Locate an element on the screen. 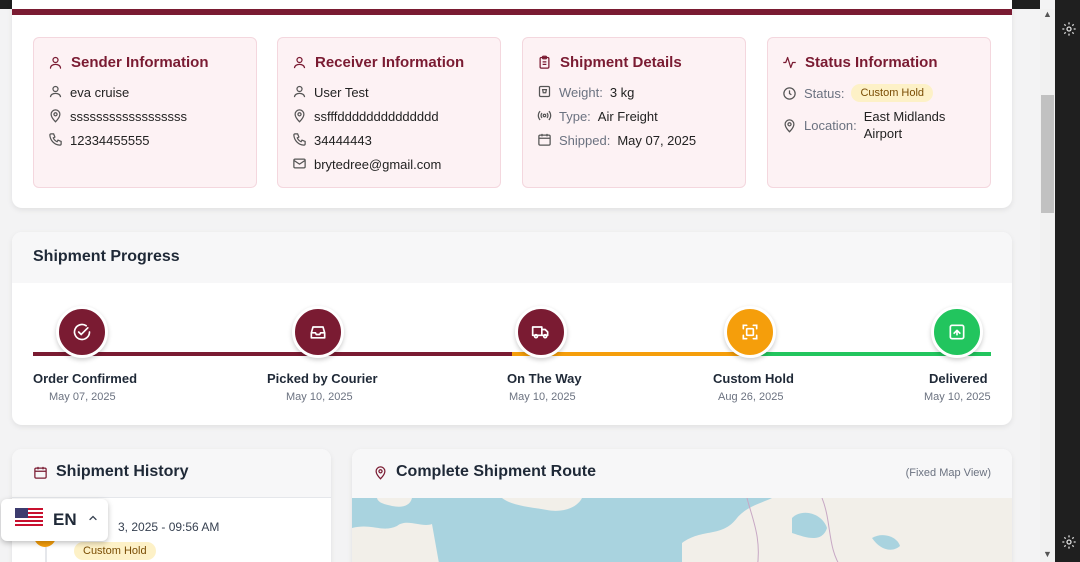 Image resolution: width=1080 pixels, height=562 pixels. sender-phone-row: 12334455555 is located at coordinates (99, 140).